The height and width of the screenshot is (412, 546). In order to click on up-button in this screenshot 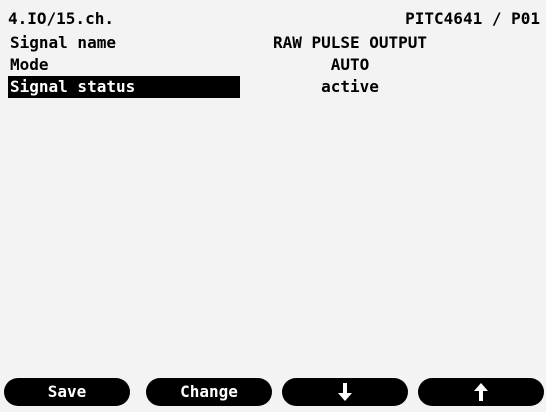, I will do `click(481, 392)`.